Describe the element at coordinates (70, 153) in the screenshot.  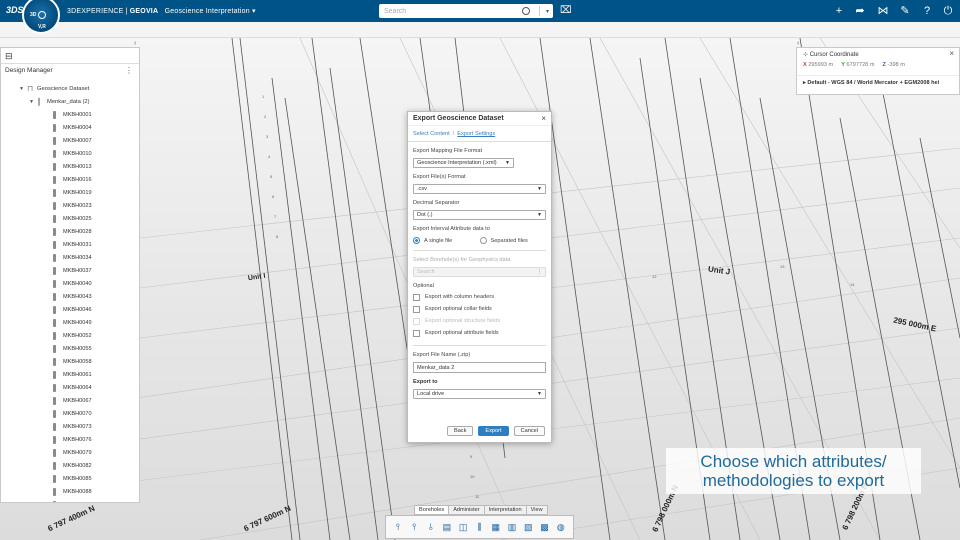
I see `borehole-item: MKBH0010` at that location.